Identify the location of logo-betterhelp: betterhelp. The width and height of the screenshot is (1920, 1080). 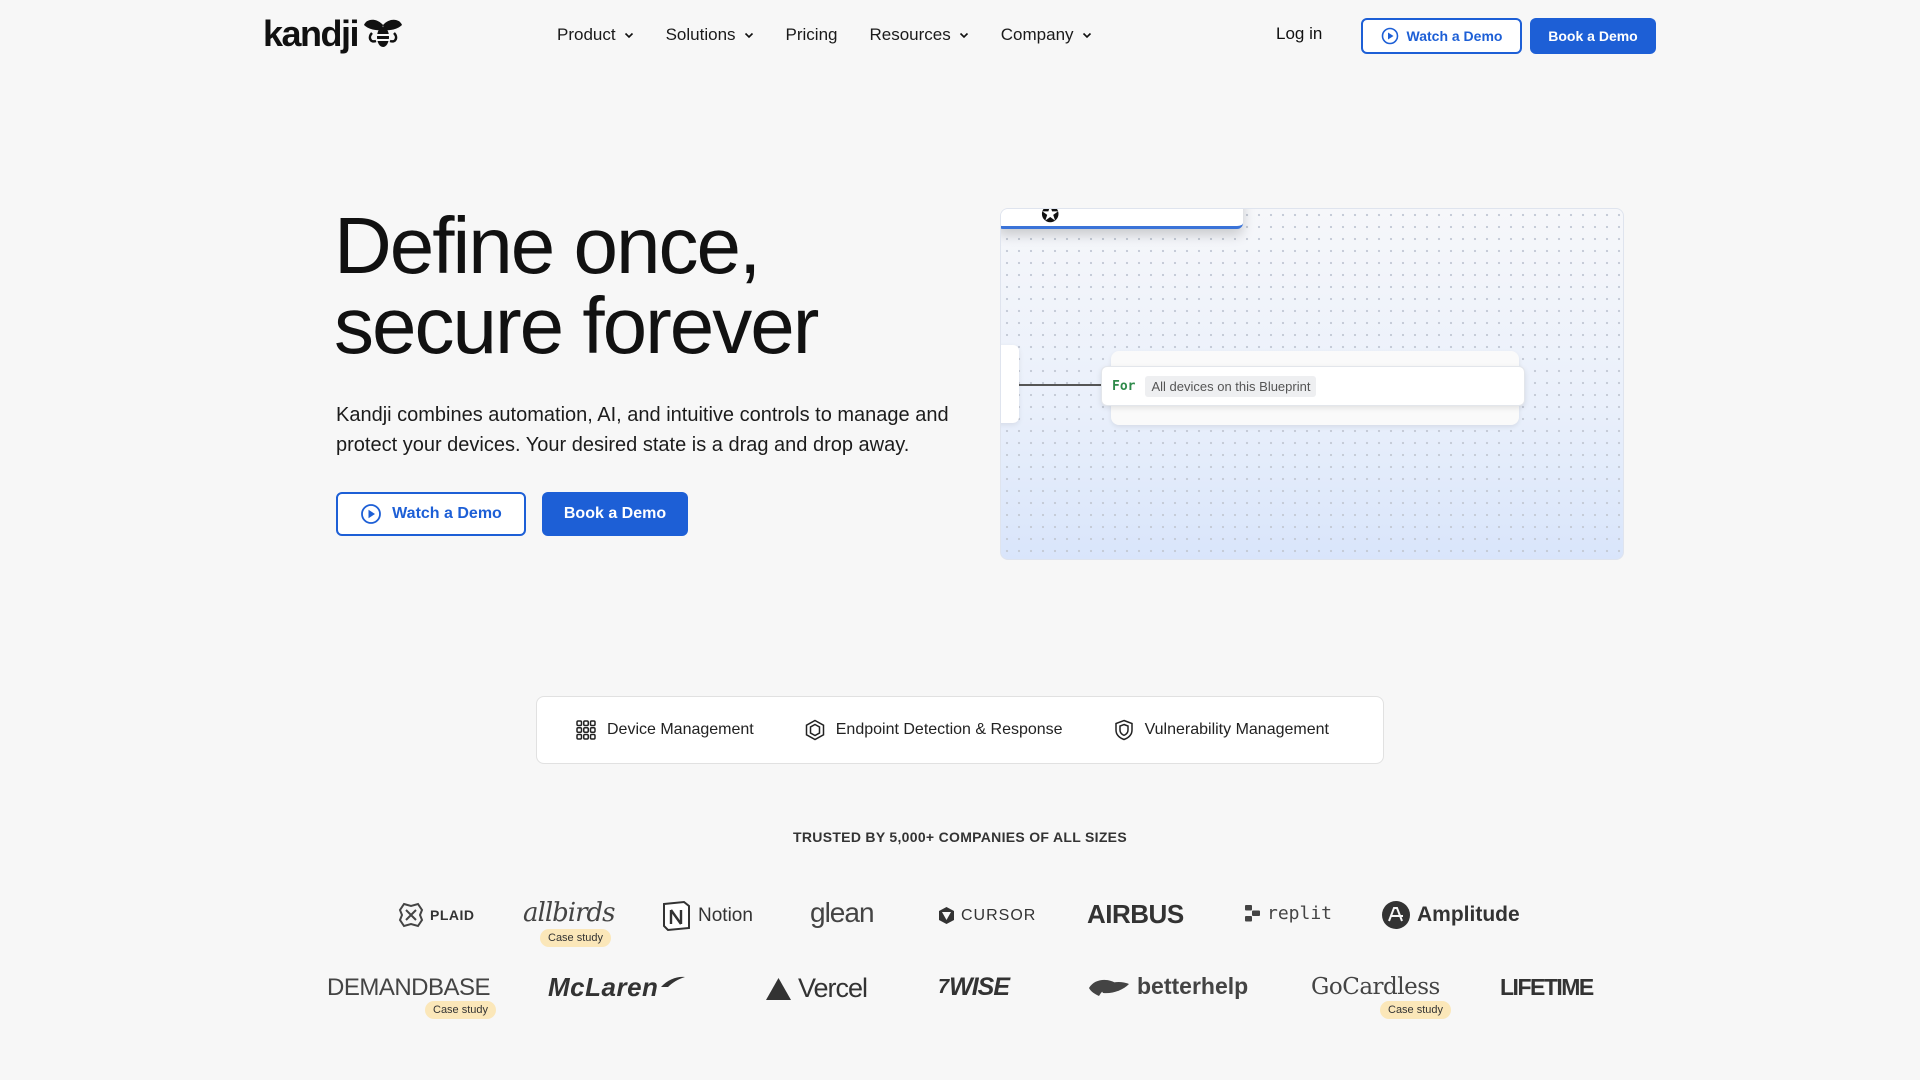
(1167, 986).